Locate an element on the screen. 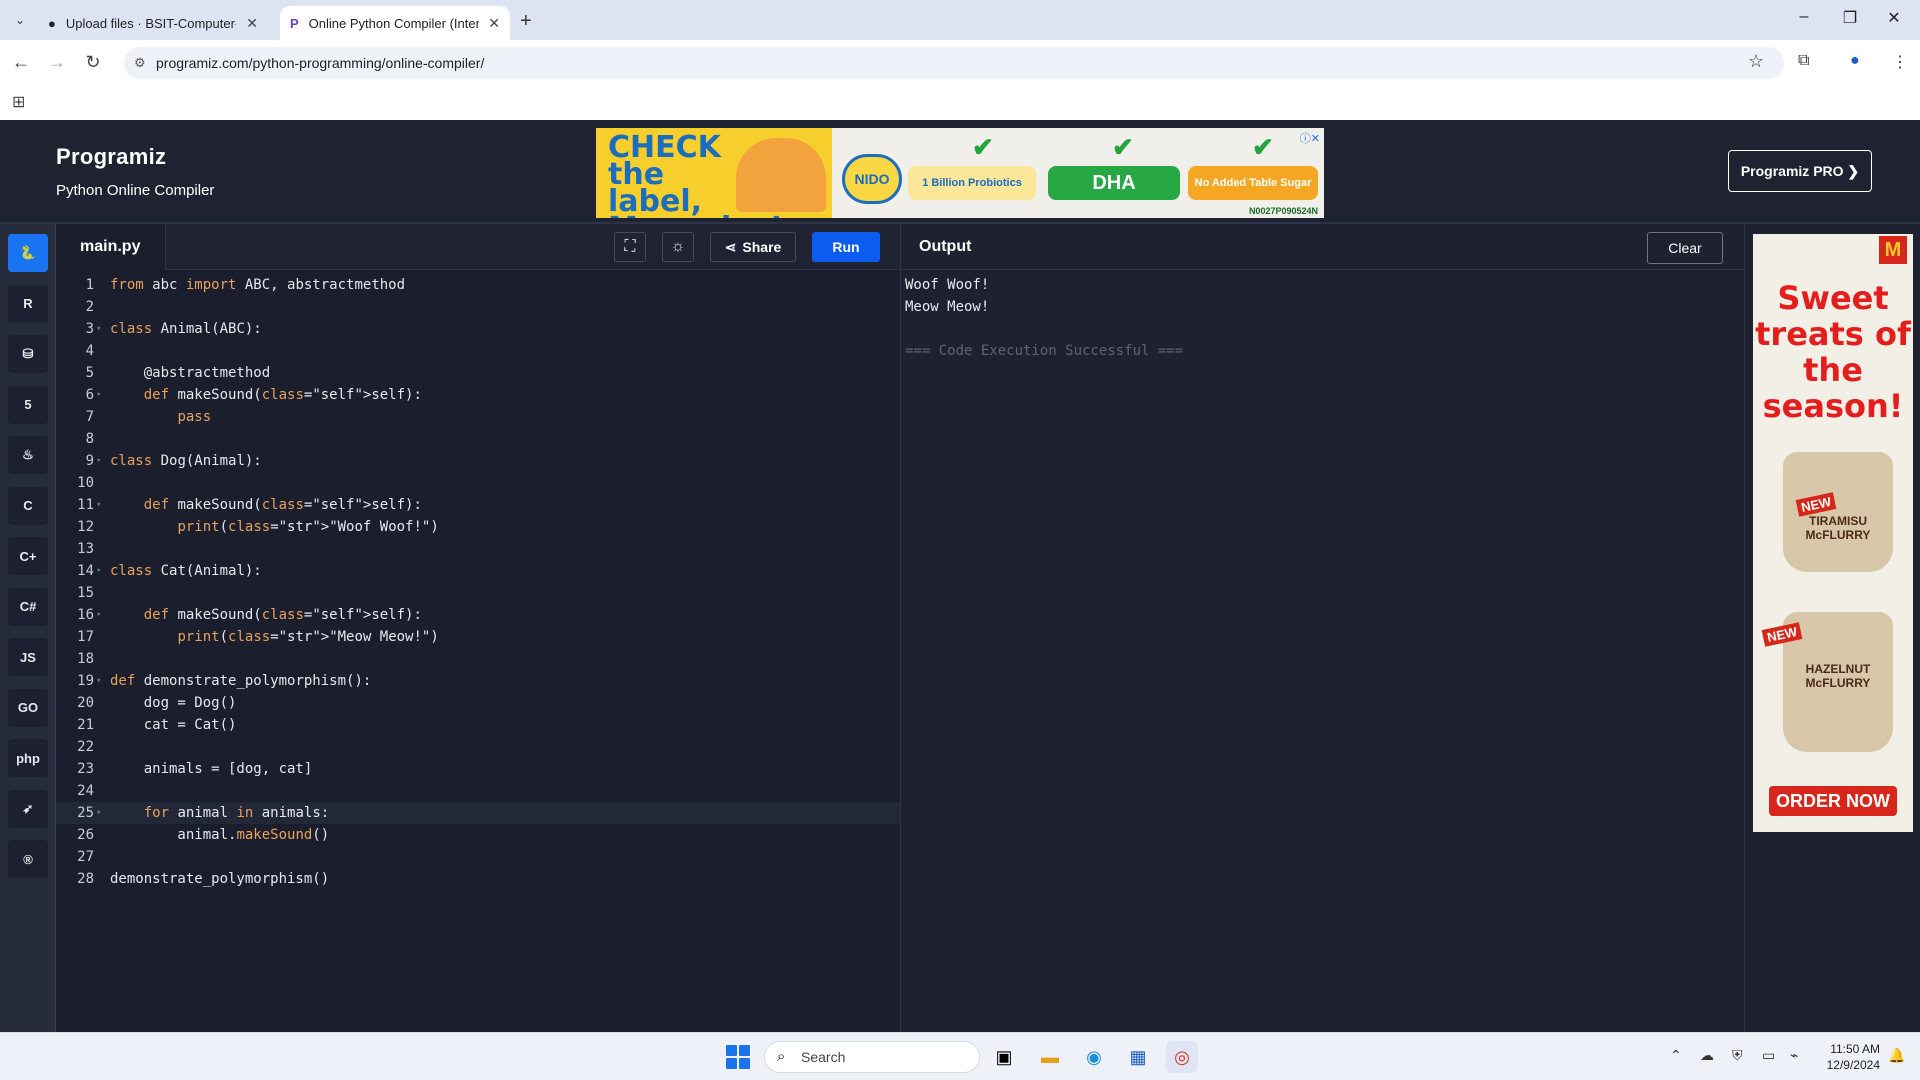 This screenshot has width=1920, height=1080. run-button: Run is located at coordinates (846, 247).